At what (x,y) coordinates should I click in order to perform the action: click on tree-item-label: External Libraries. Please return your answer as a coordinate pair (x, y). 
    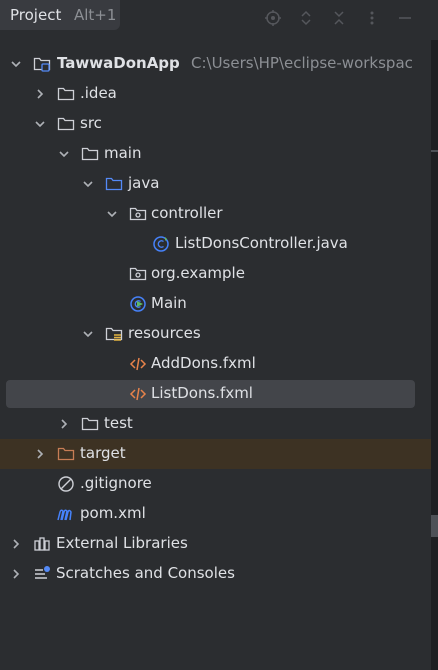
    Looking at the image, I should click on (122, 543).